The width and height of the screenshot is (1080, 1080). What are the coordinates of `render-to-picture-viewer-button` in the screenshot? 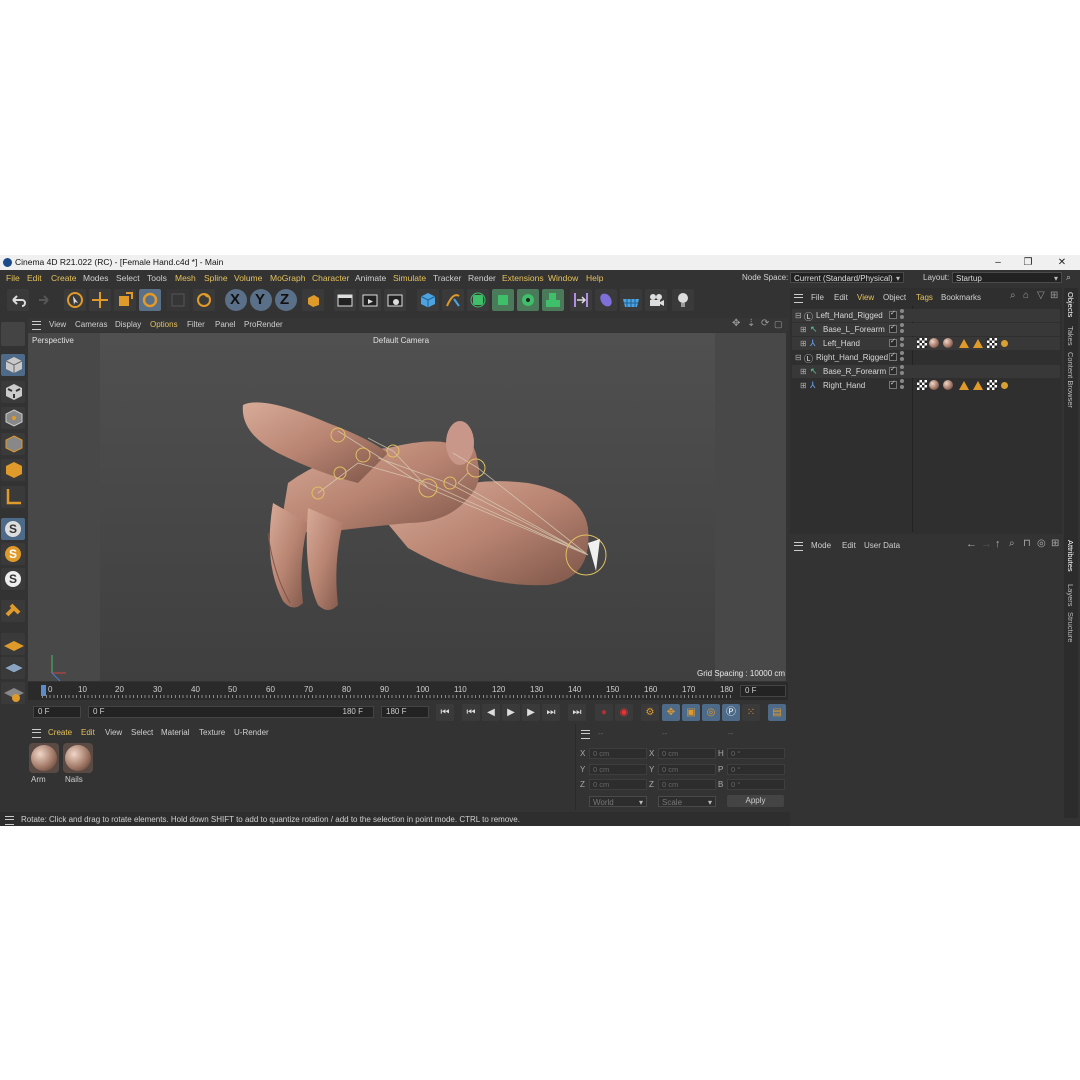 It's located at (370, 300).